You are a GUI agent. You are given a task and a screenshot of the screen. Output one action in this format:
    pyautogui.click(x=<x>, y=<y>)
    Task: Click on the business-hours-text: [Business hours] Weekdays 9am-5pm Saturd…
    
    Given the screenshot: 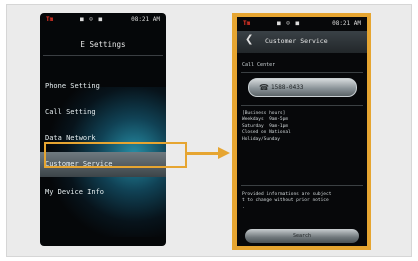 What is the action you would take?
    pyautogui.click(x=266, y=126)
    